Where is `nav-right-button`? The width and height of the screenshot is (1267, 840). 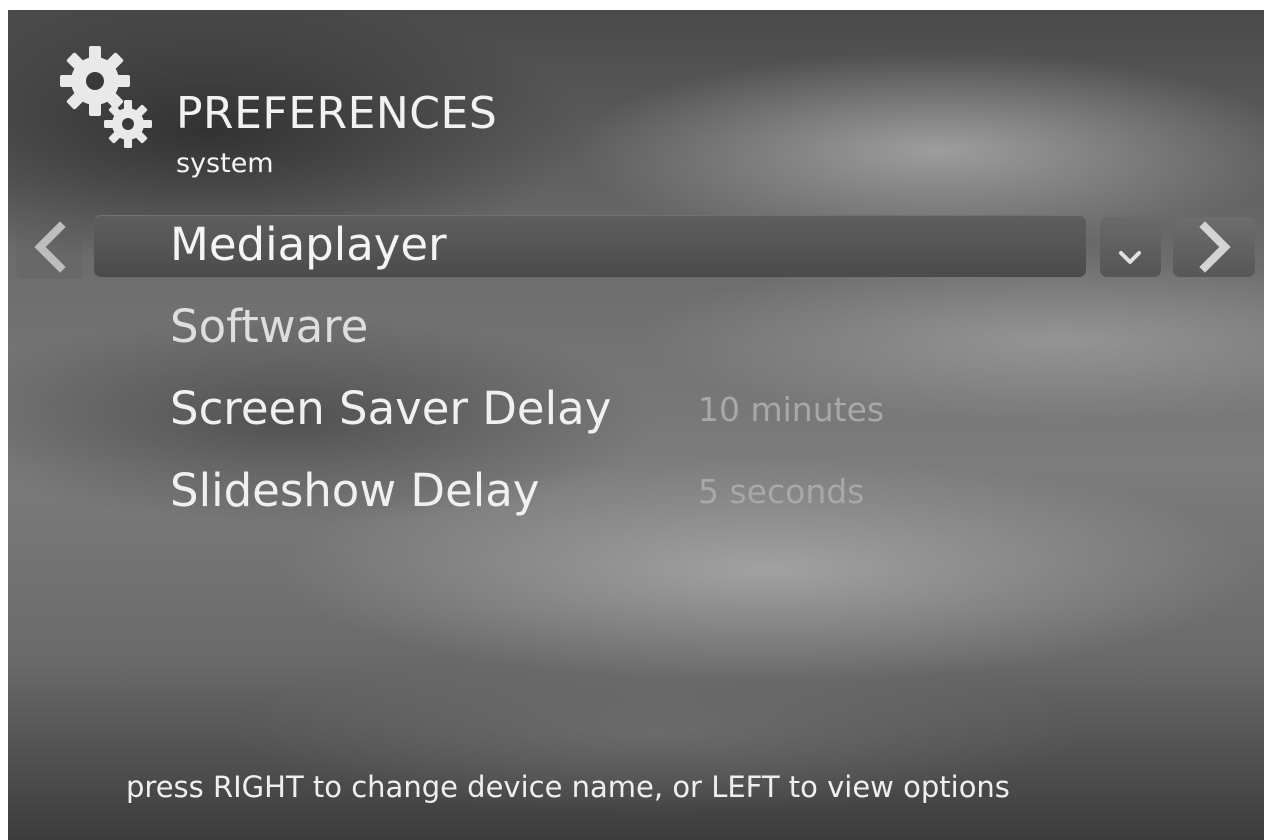
nav-right-button is located at coordinates (1214, 247).